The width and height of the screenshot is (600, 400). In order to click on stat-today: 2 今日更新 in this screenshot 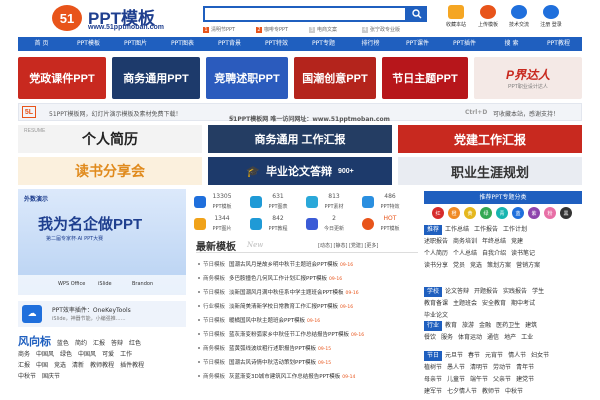, I will do `click(326, 225)`.